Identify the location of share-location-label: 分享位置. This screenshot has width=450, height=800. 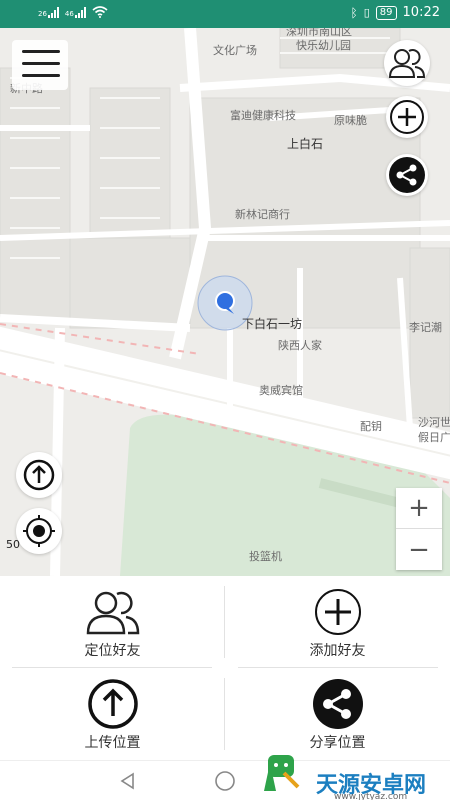
(337, 743).